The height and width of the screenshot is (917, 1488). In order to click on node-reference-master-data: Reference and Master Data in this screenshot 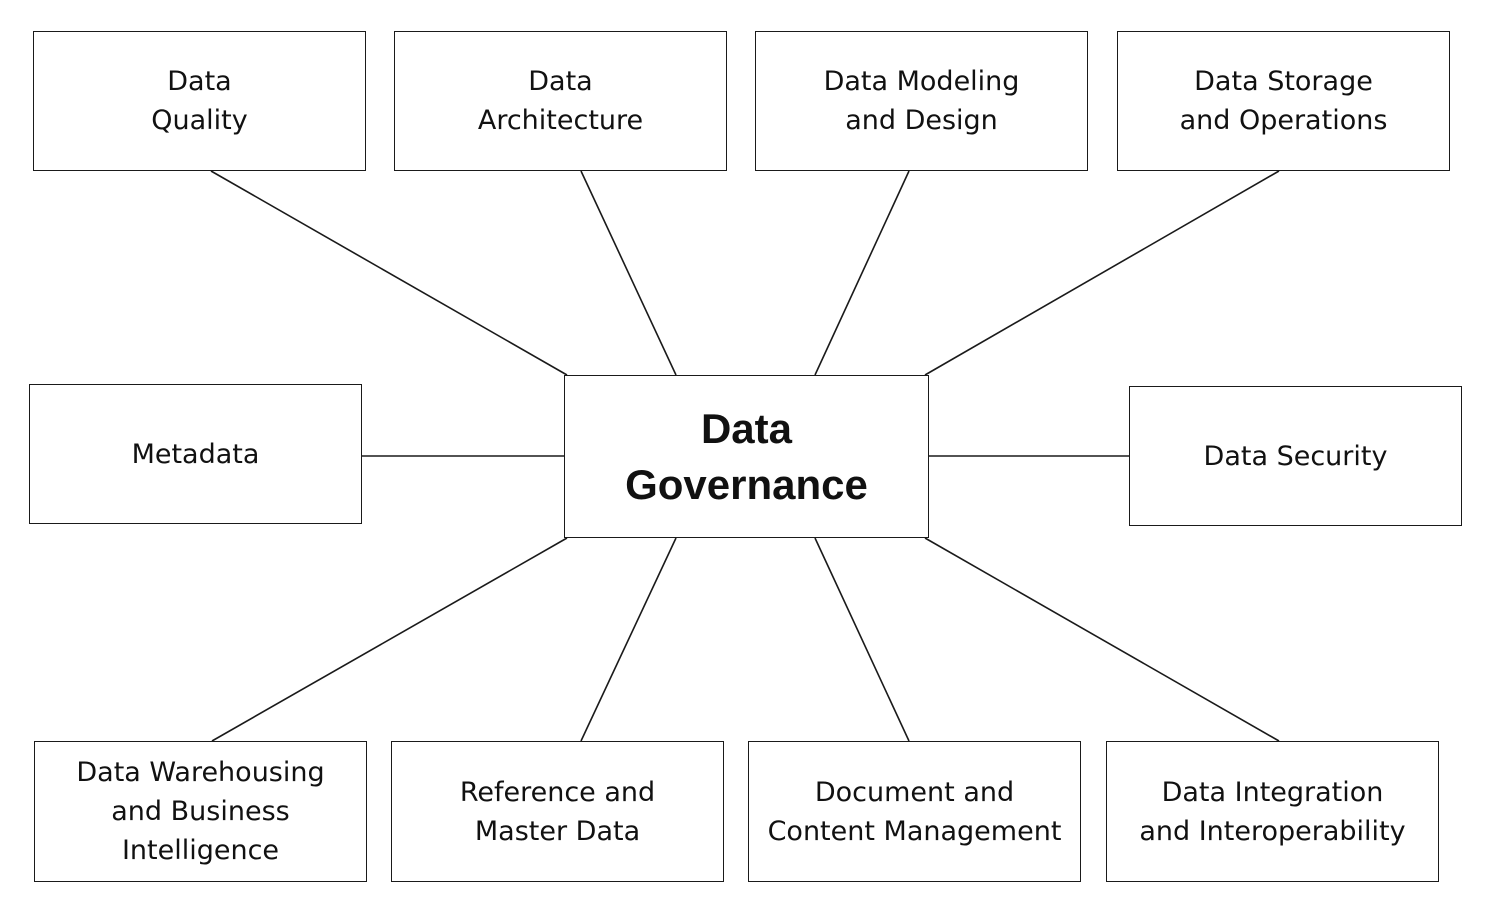, I will do `click(557, 811)`.